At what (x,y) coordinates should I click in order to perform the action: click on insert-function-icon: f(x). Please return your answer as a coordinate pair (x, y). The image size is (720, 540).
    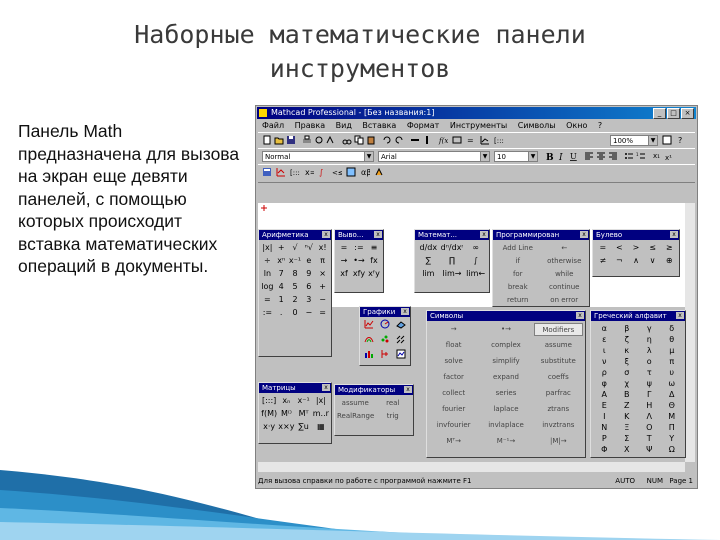
    Looking at the image, I should click on (443, 140).